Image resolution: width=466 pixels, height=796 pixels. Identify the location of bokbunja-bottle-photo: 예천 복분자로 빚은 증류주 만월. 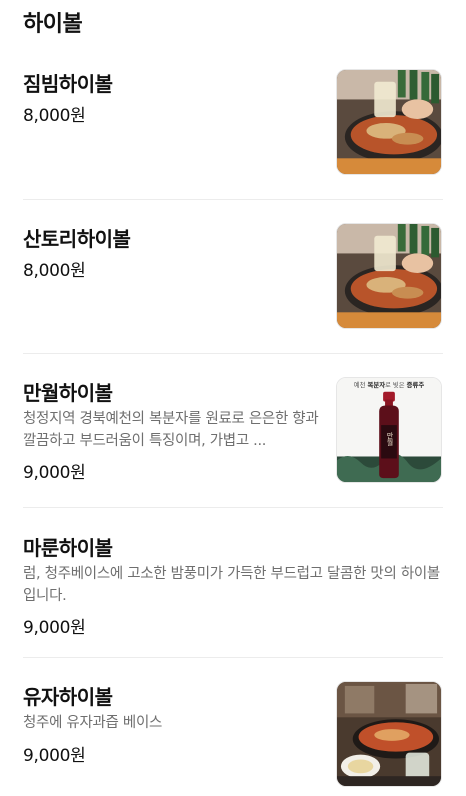
(389, 430).